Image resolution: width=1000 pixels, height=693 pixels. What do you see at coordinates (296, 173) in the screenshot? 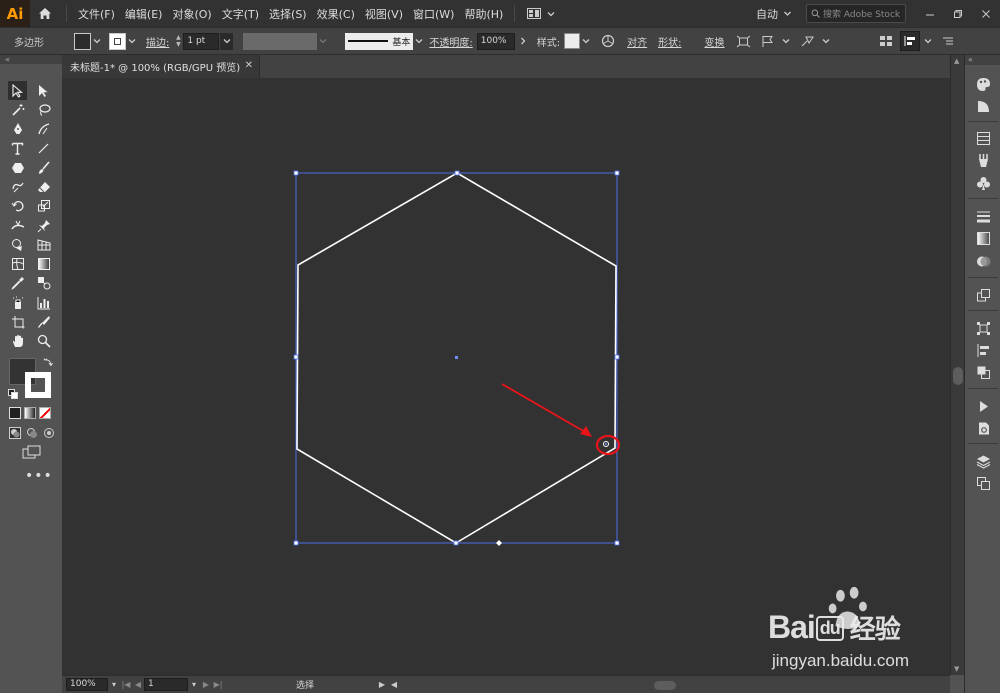
I see `handle-top-left` at bounding box center [296, 173].